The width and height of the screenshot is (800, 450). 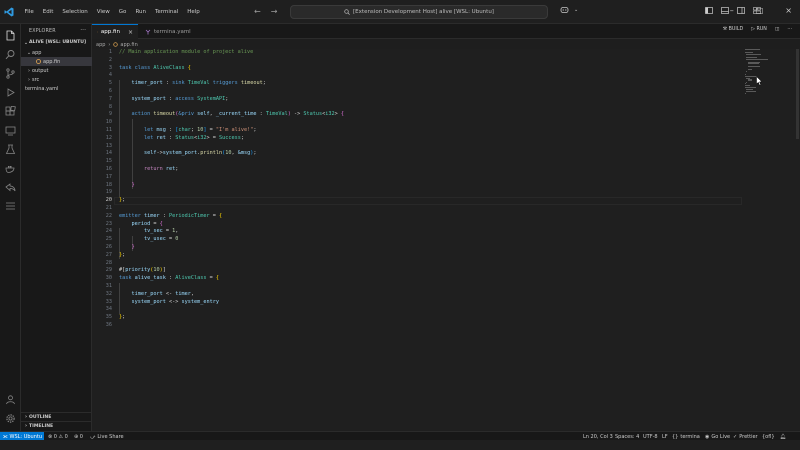 What do you see at coordinates (760, 10) in the screenshot?
I see `maximize-icon: □` at bounding box center [760, 10].